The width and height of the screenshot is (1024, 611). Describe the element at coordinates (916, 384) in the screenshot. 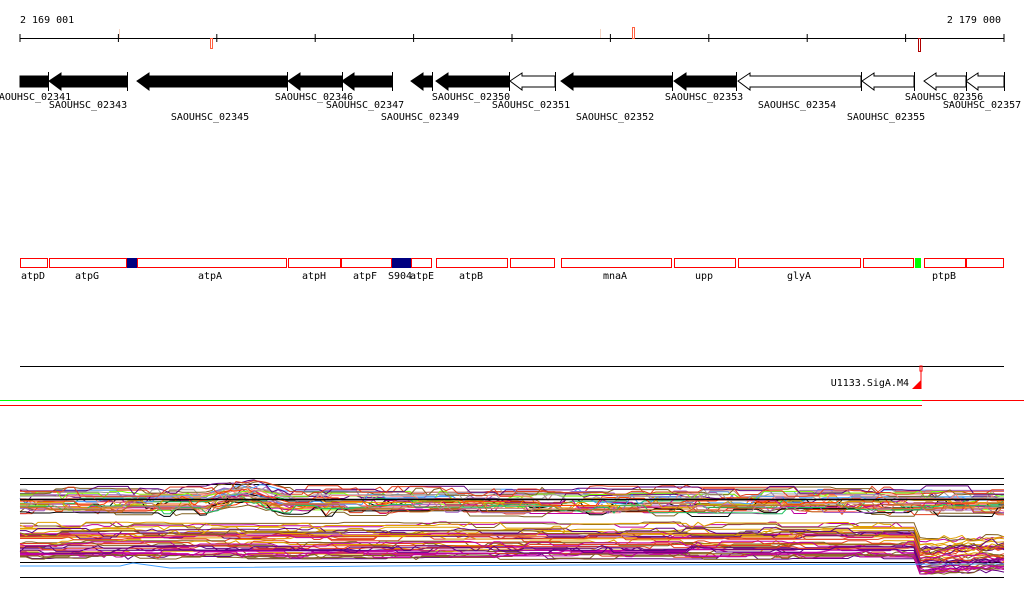

I see `promoter-arrow-icon` at that location.